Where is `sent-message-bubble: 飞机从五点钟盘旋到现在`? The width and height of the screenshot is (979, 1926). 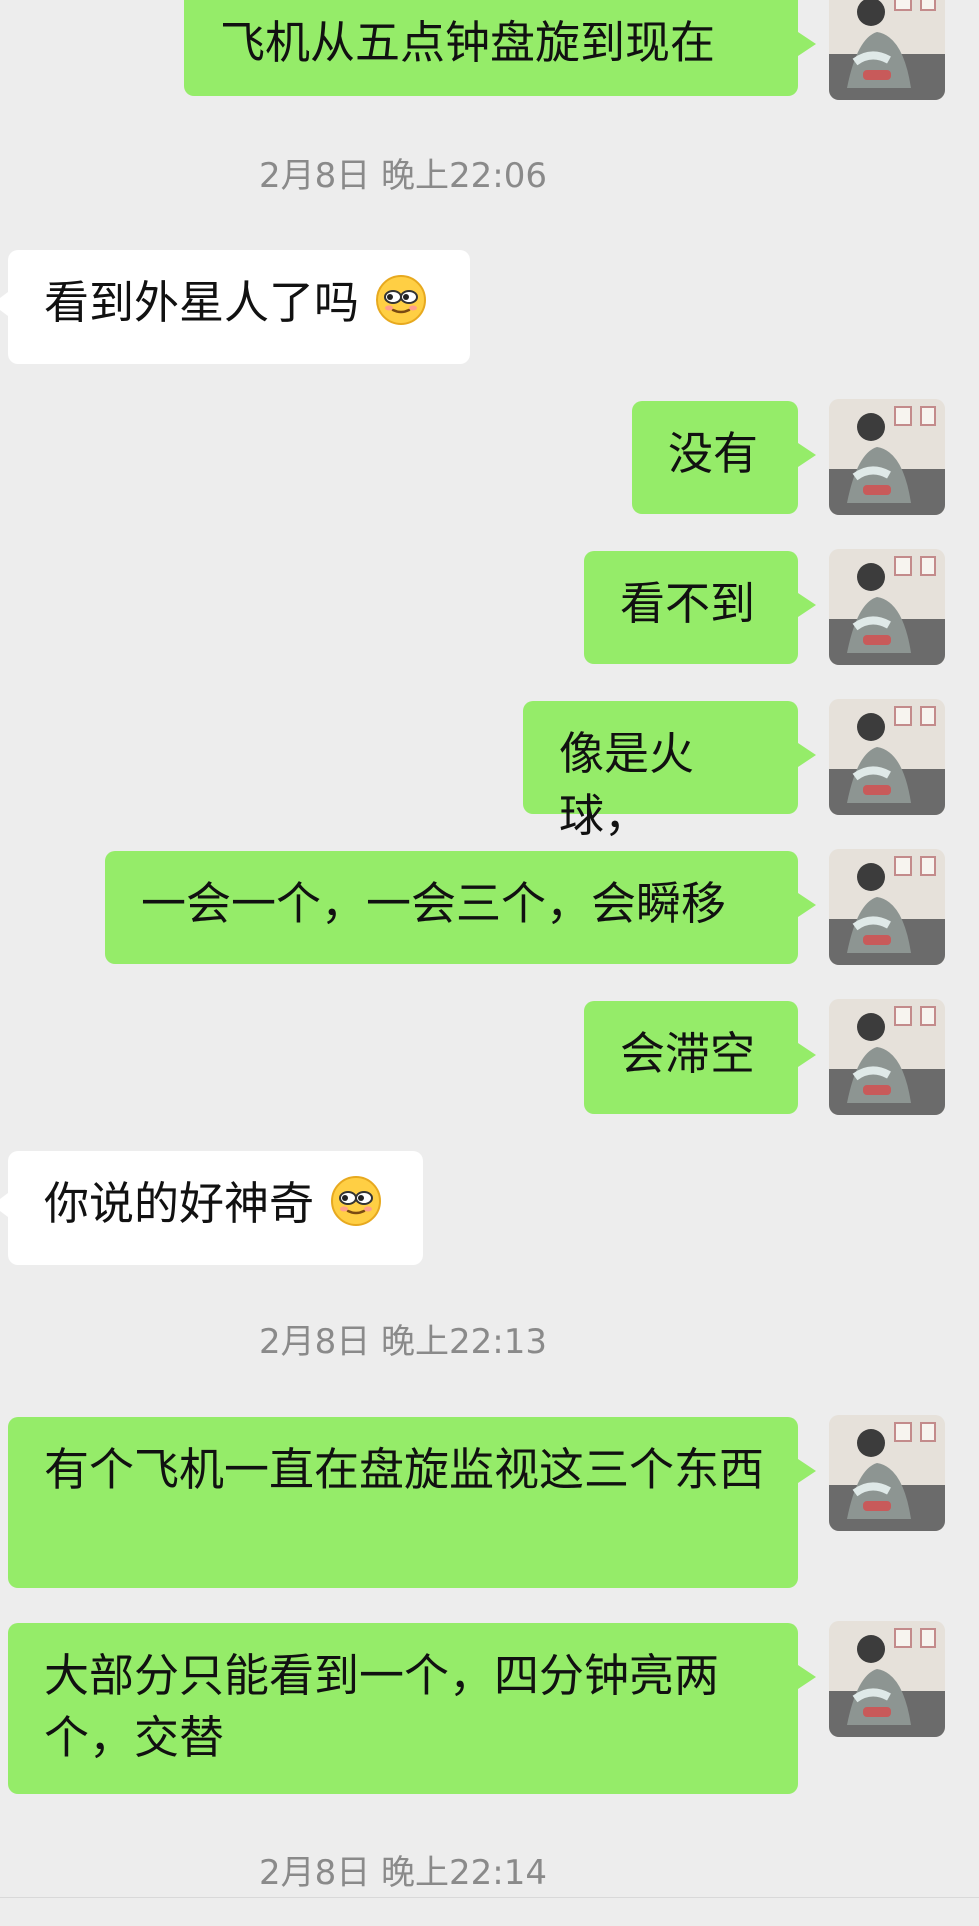 sent-message-bubble: 飞机从五点钟盘旋到现在 is located at coordinates (500, 48).